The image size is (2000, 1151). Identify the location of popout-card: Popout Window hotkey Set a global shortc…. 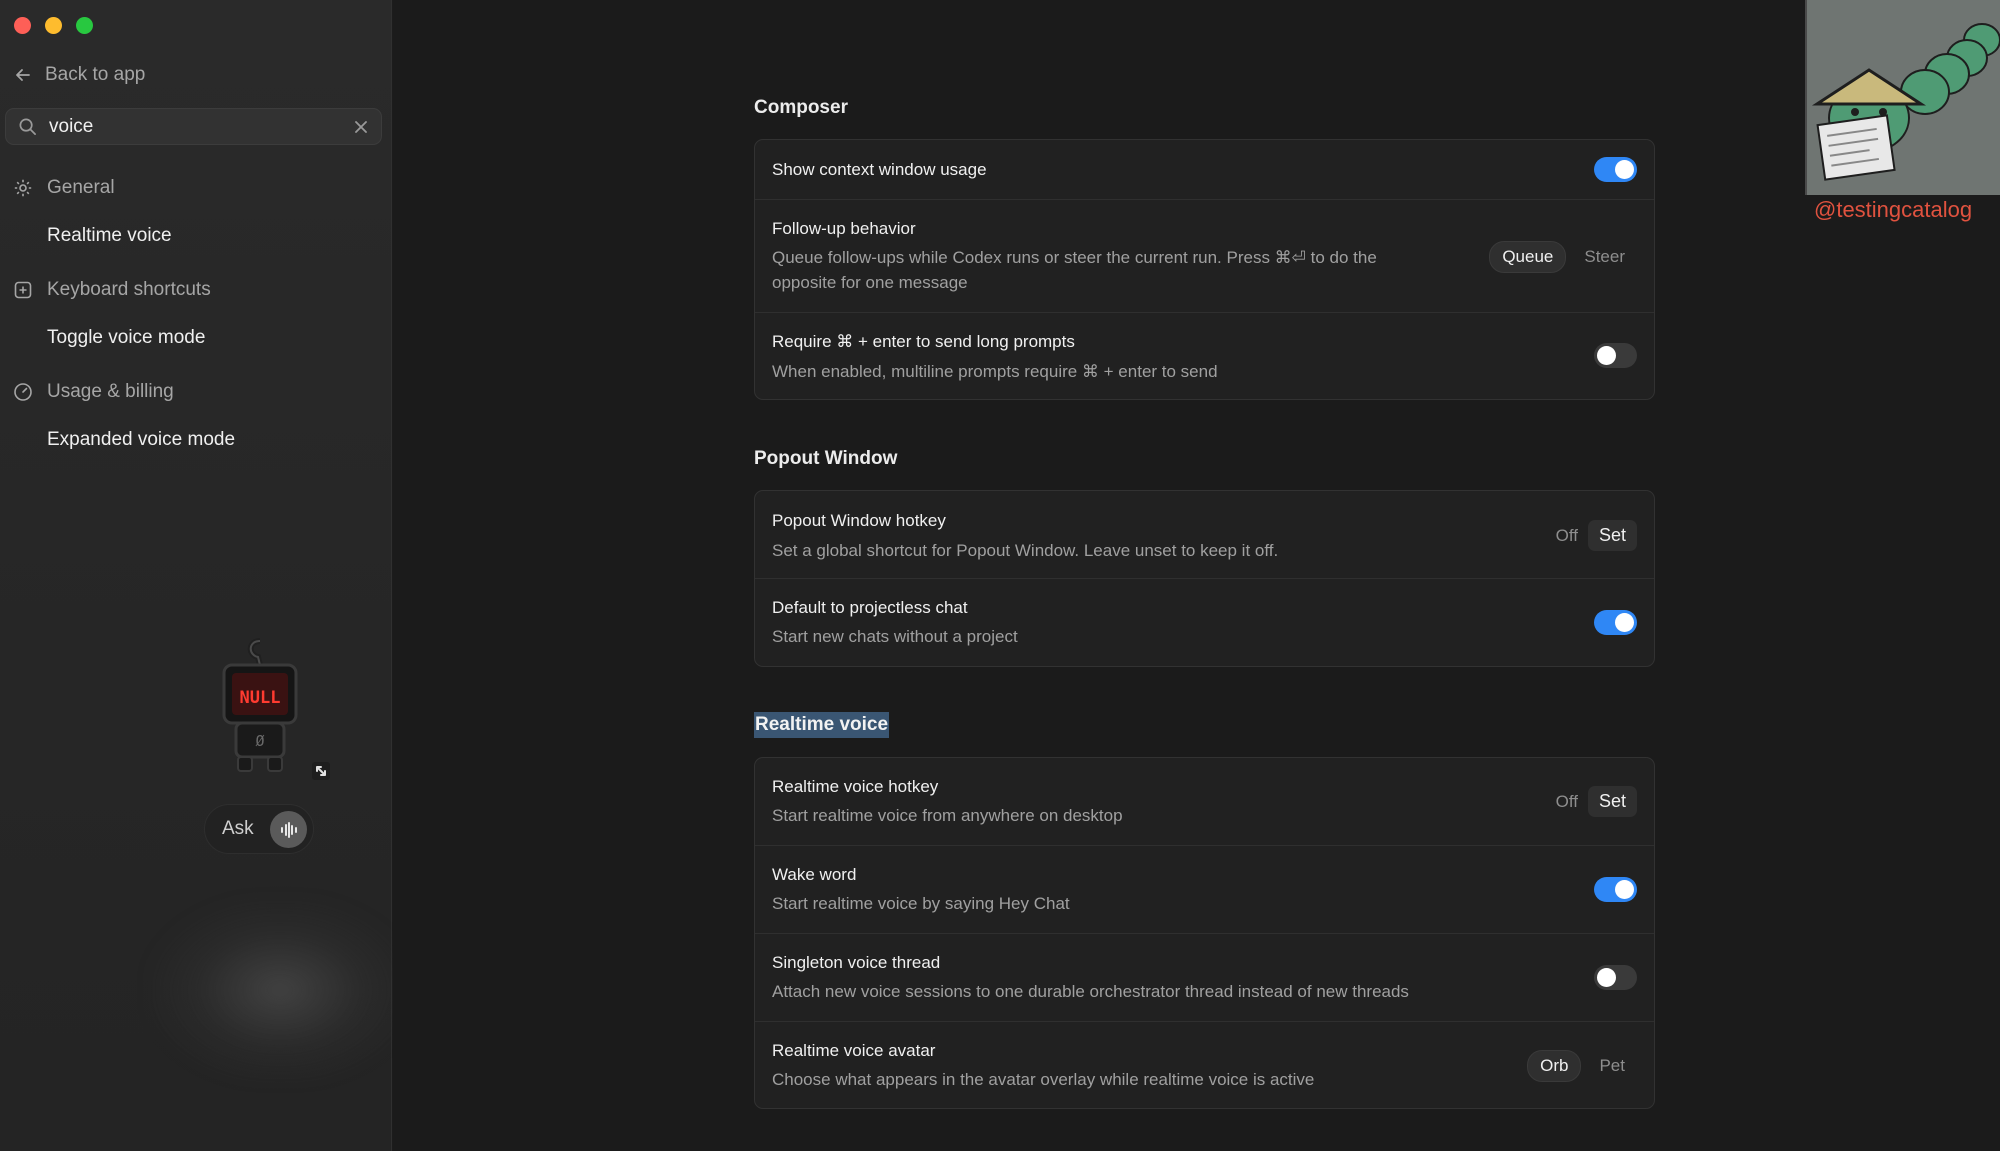
(1204, 578).